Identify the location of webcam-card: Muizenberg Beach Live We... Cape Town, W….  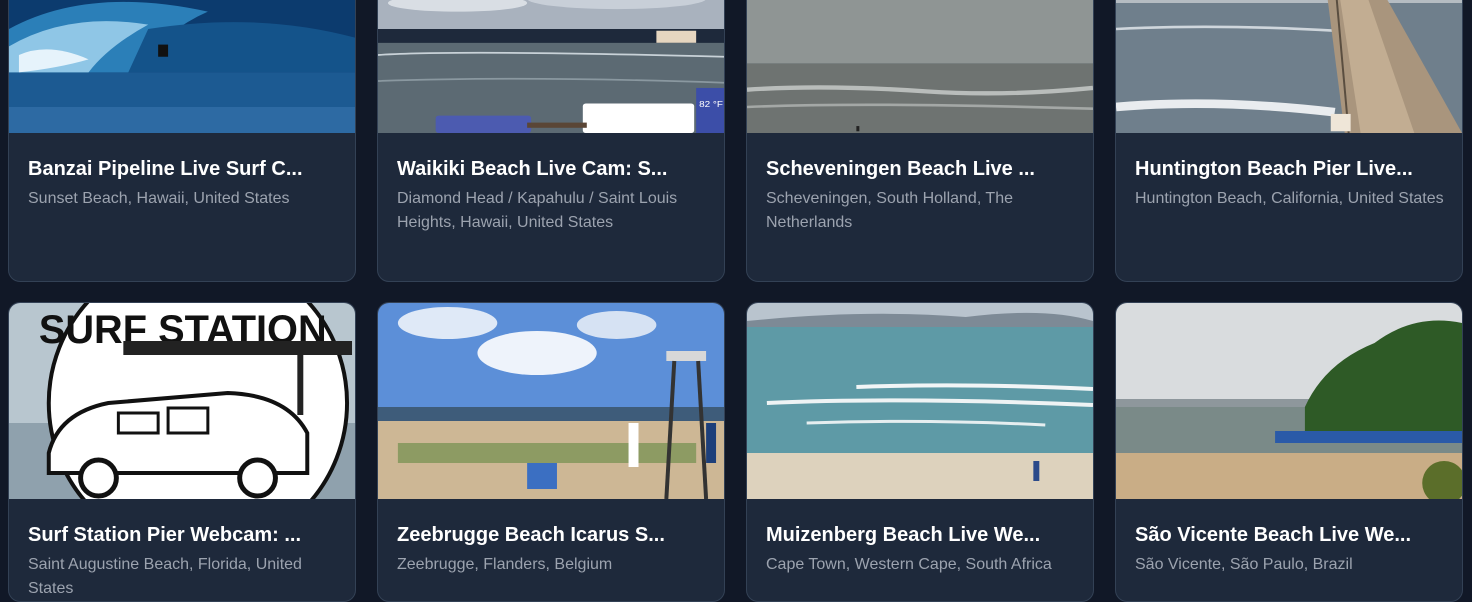
(920, 452).